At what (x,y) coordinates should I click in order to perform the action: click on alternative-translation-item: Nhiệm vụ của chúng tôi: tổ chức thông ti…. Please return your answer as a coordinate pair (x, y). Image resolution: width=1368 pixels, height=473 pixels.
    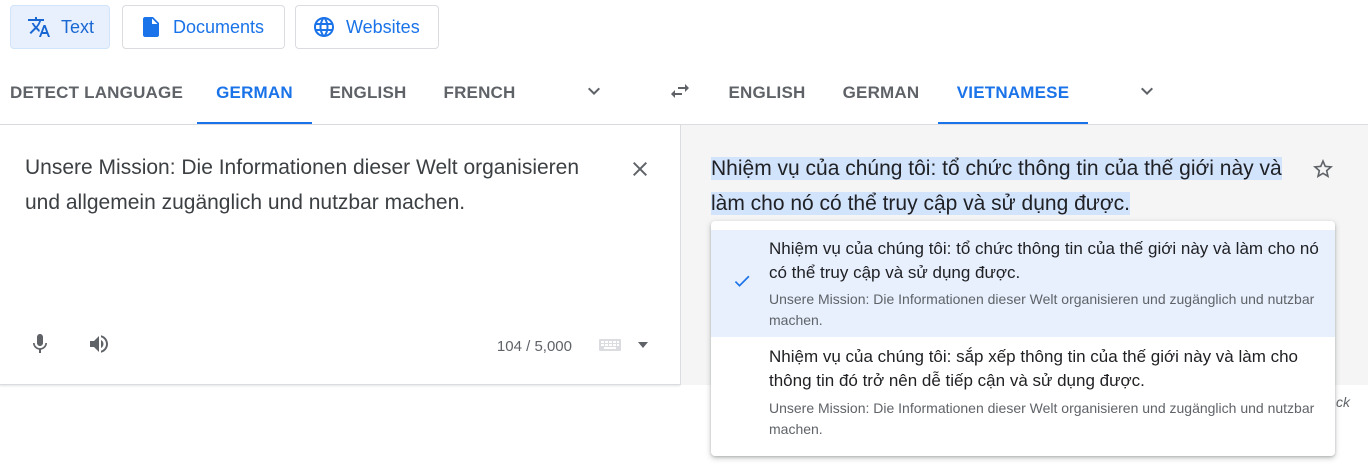
    Looking at the image, I should click on (1023, 283).